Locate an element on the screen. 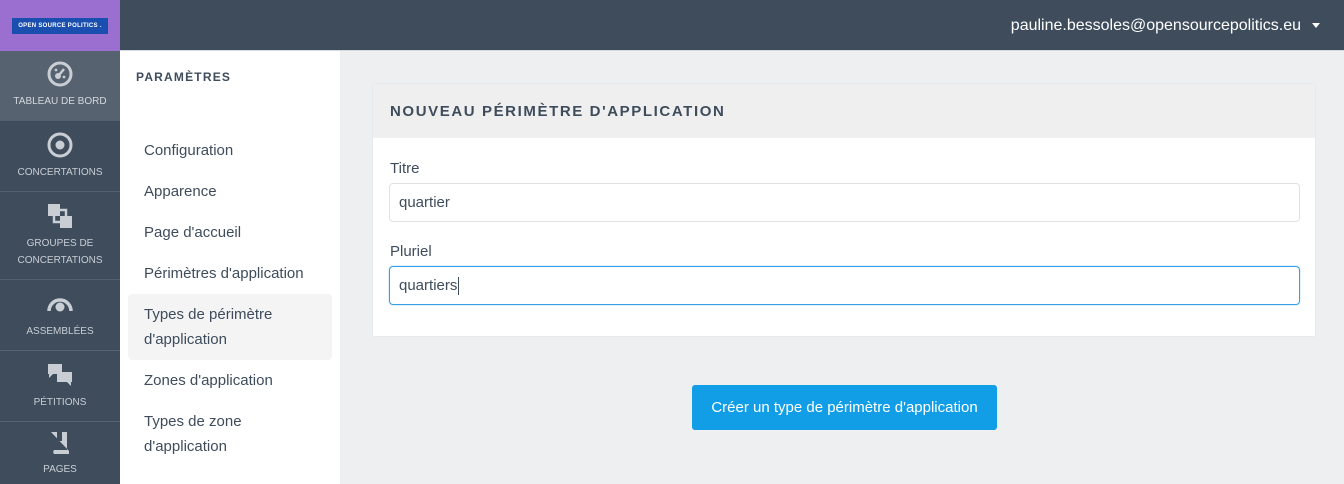 The image size is (1344, 484). rail-item-pages: PAGES is located at coordinates (60, 453).